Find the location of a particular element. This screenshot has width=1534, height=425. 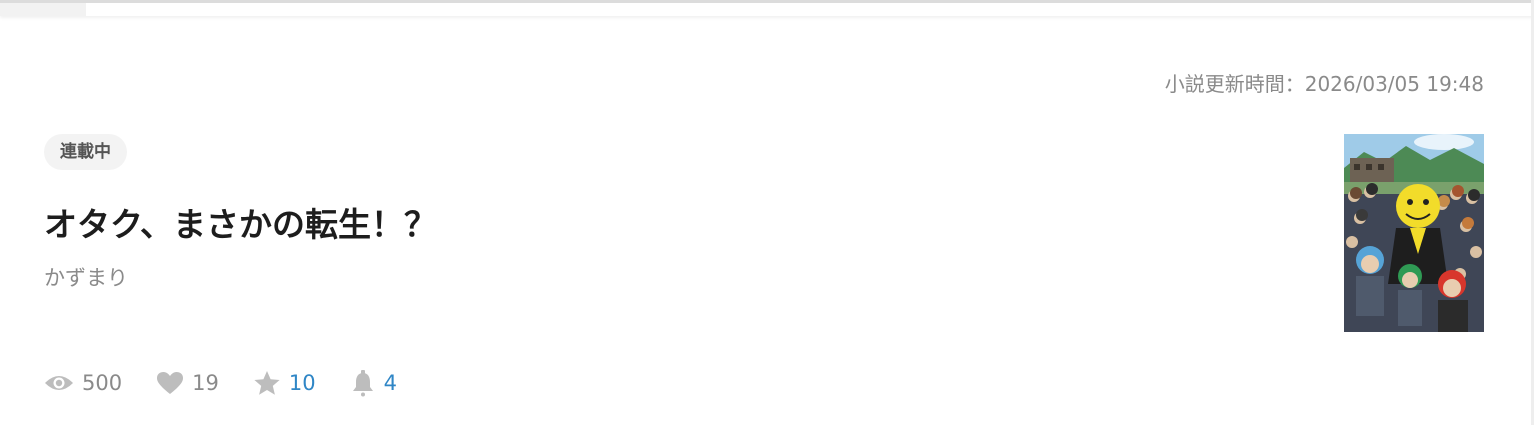

likes-stat: 19 is located at coordinates (187, 383).